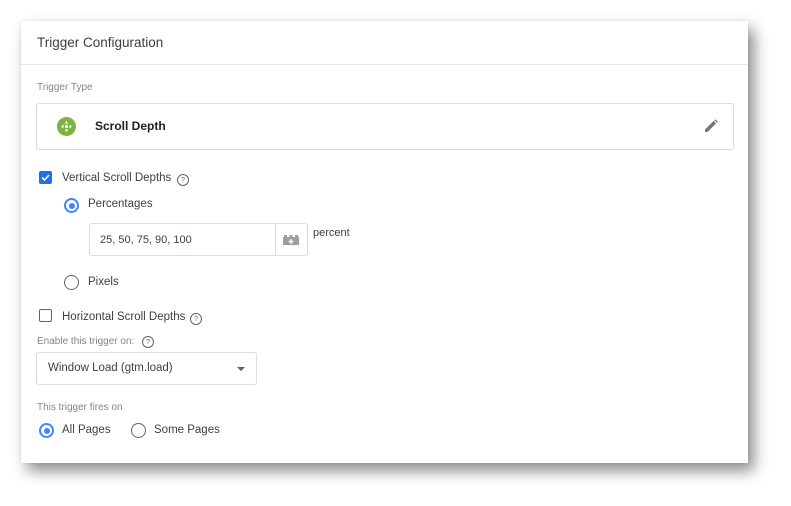  Describe the element at coordinates (71, 282) in the screenshot. I see `pixels-radio` at that location.